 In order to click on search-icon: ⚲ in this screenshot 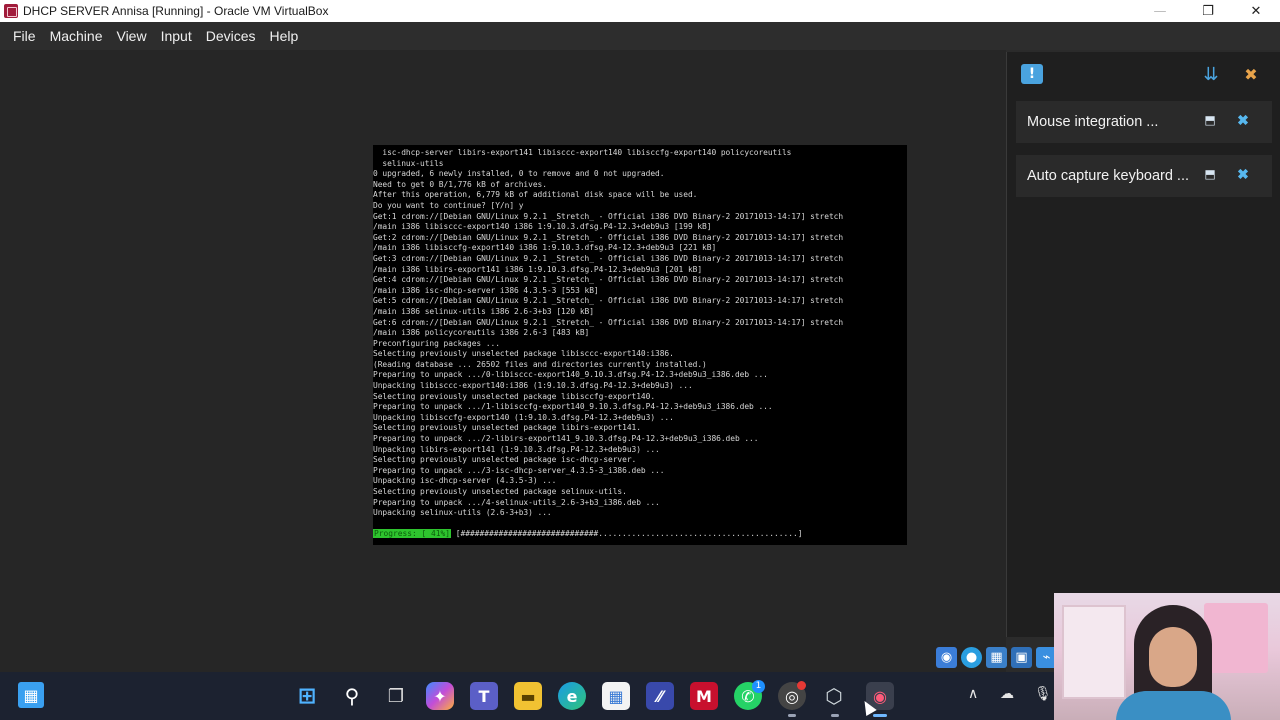, I will do `click(352, 696)`.